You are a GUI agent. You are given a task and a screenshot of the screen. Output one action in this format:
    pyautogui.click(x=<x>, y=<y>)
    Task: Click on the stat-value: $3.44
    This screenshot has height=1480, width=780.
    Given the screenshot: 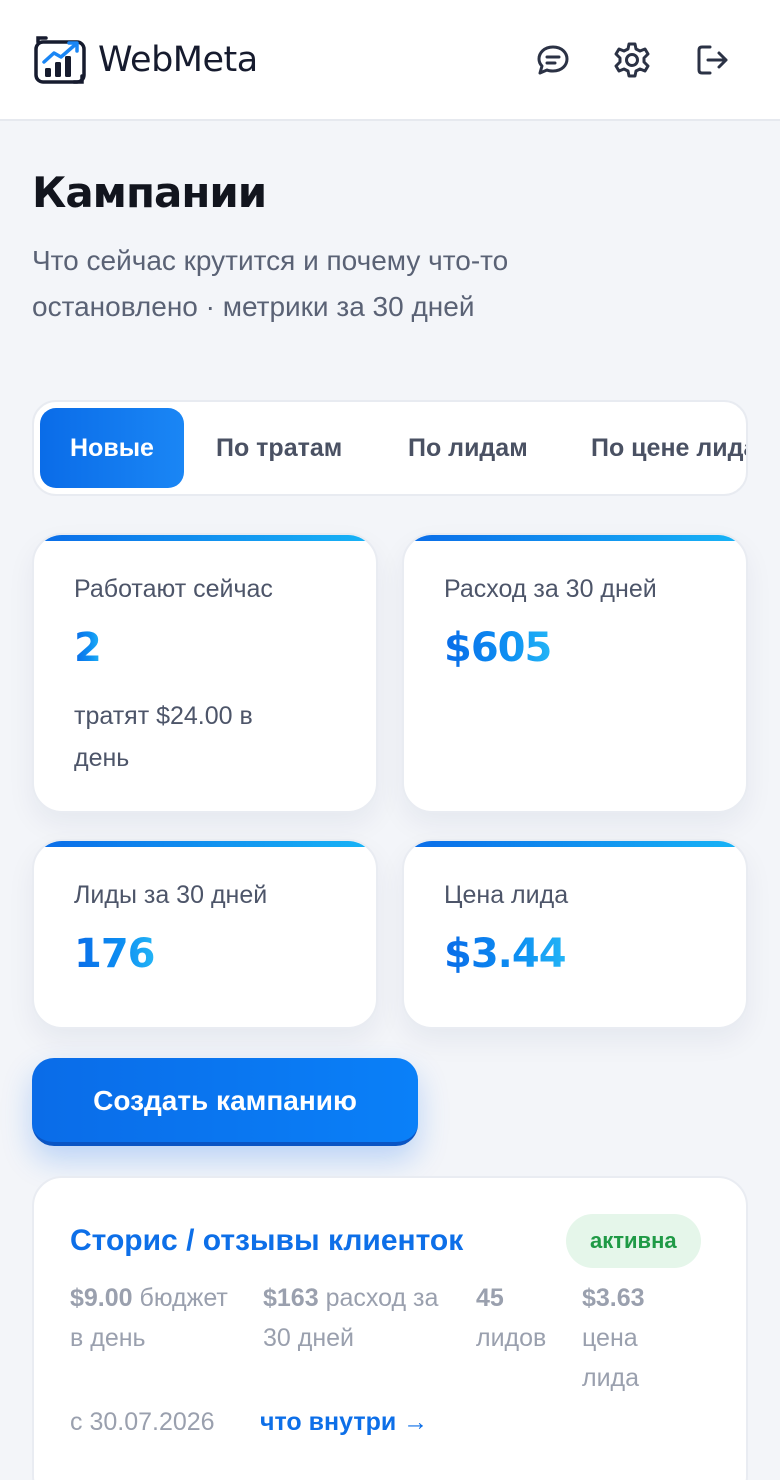 What is the action you would take?
    pyautogui.click(x=505, y=954)
    